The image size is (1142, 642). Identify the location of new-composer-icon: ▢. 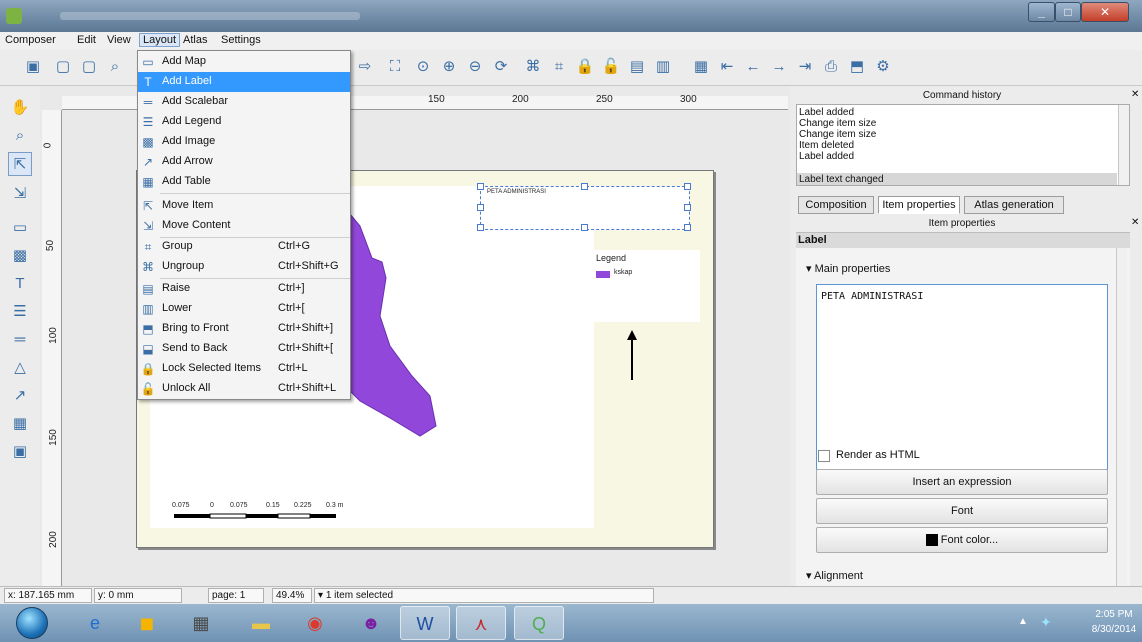
(63, 67).